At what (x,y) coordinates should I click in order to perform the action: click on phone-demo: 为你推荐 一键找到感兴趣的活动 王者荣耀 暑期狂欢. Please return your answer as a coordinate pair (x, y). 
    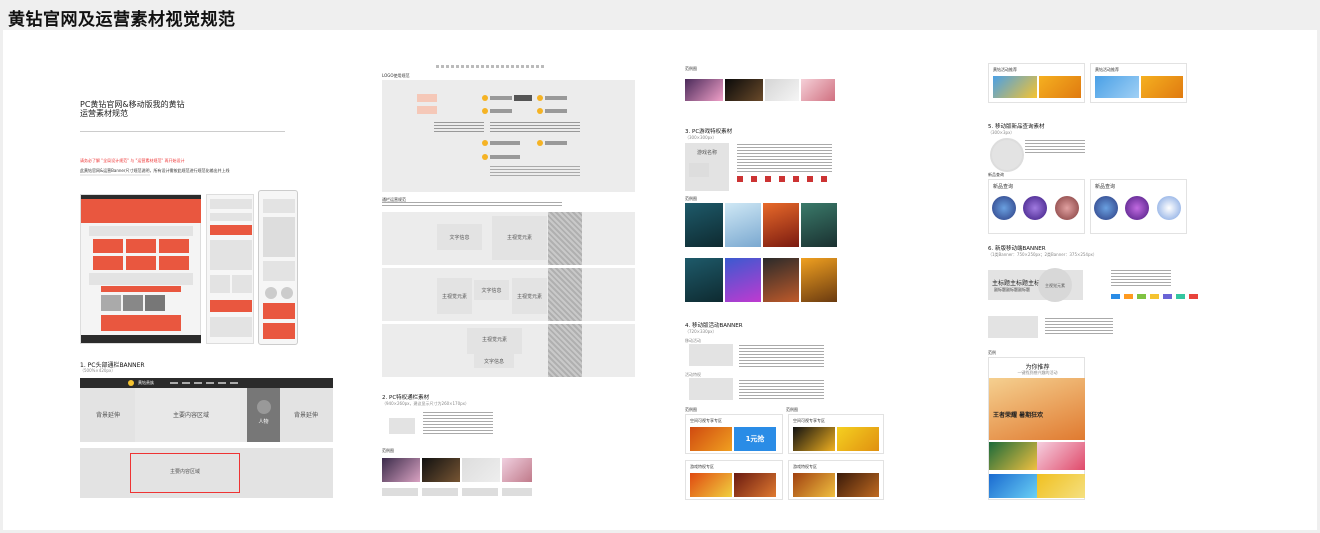
    Looking at the image, I should click on (1036, 428).